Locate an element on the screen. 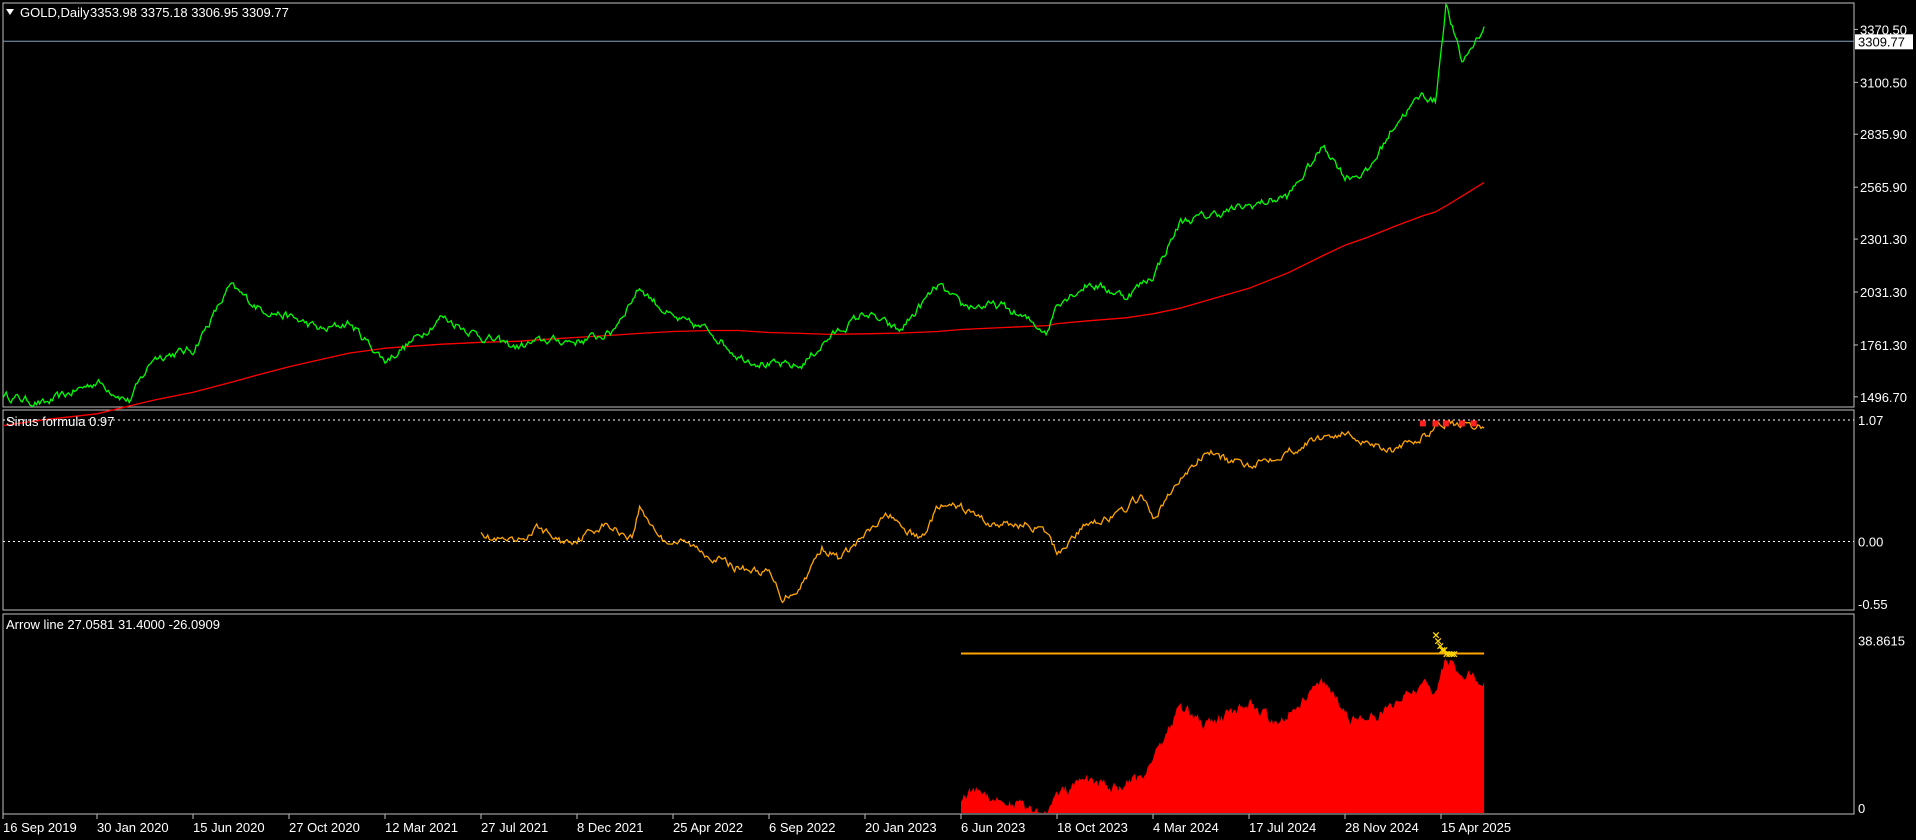 This screenshot has width=1916, height=840. sinus-y-tick-label: 0.00 is located at coordinates (1870, 542).